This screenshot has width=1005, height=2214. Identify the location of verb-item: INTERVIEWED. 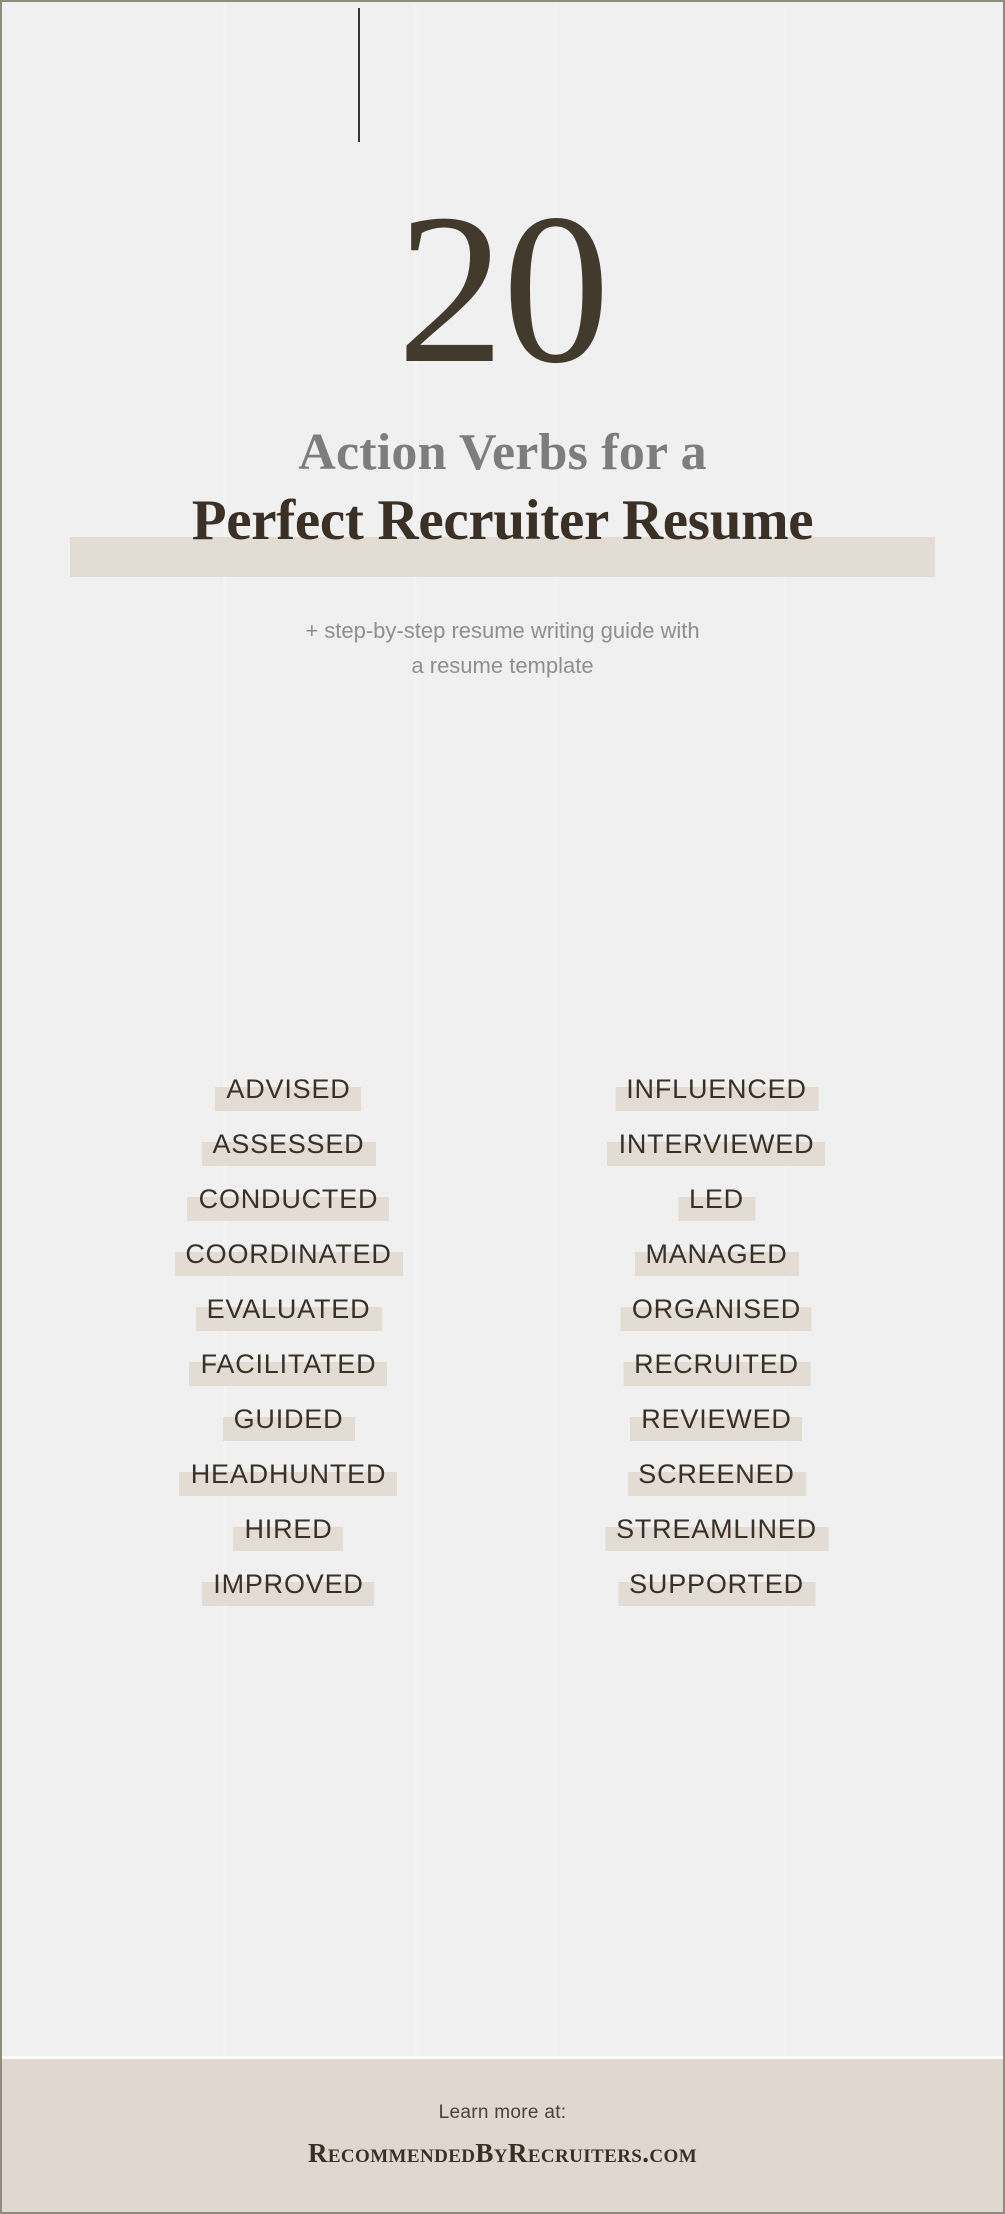
(716, 1144).